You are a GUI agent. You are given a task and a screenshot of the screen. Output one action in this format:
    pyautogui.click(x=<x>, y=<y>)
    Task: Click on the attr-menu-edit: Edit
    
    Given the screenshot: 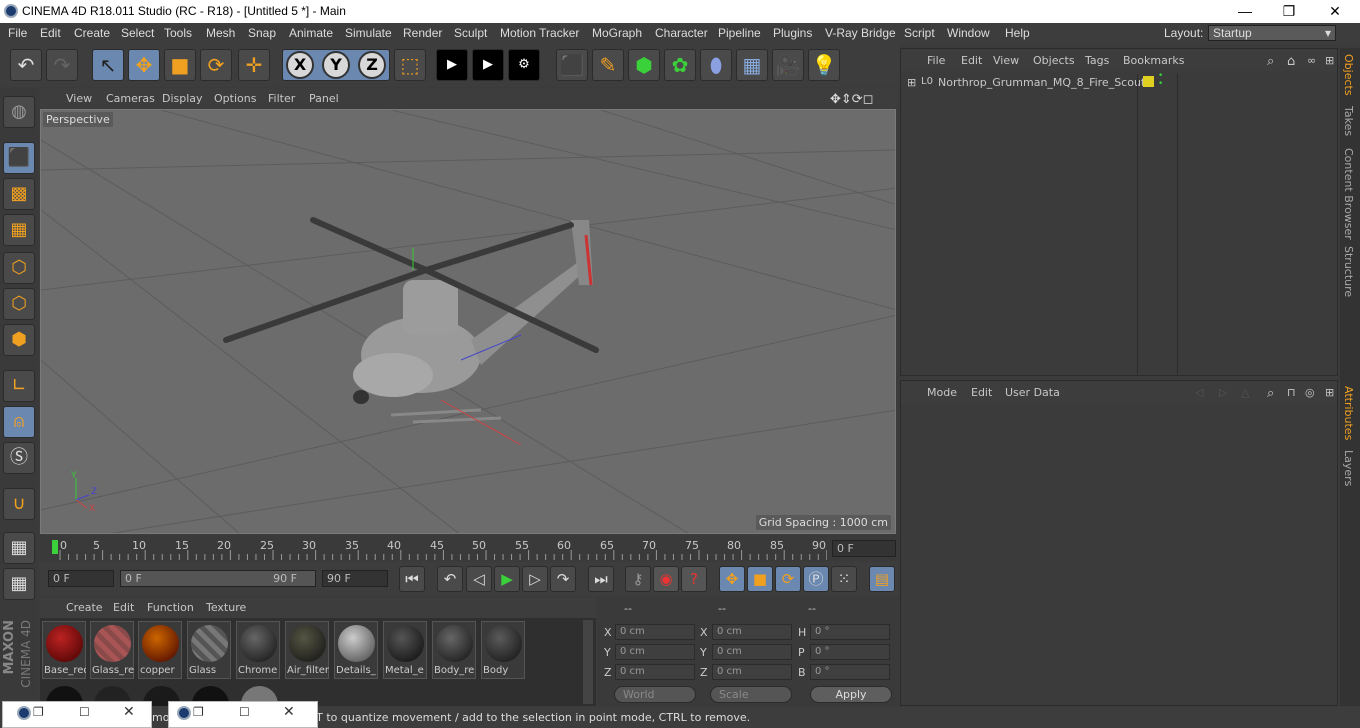 What is the action you would take?
    pyautogui.click(x=981, y=392)
    